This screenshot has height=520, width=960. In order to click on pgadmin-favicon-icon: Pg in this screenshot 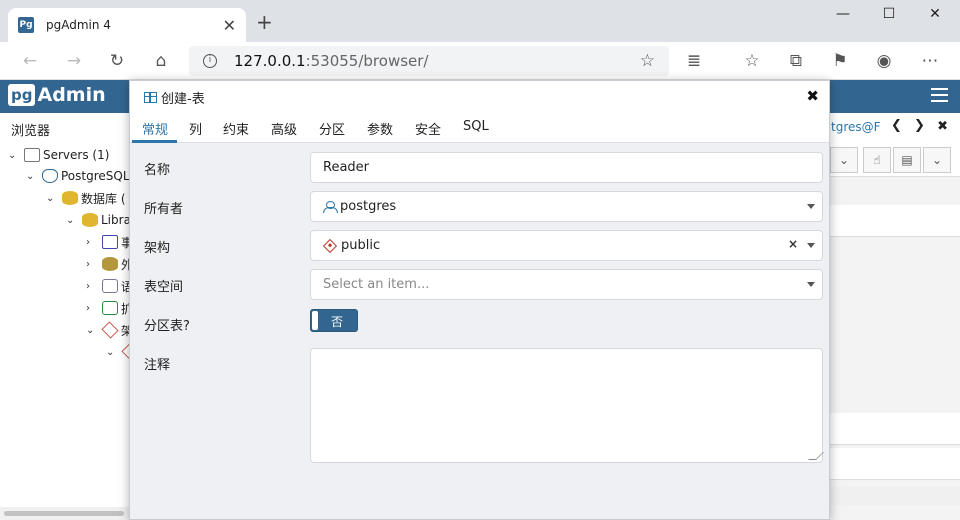, I will do `click(26, 25)`.